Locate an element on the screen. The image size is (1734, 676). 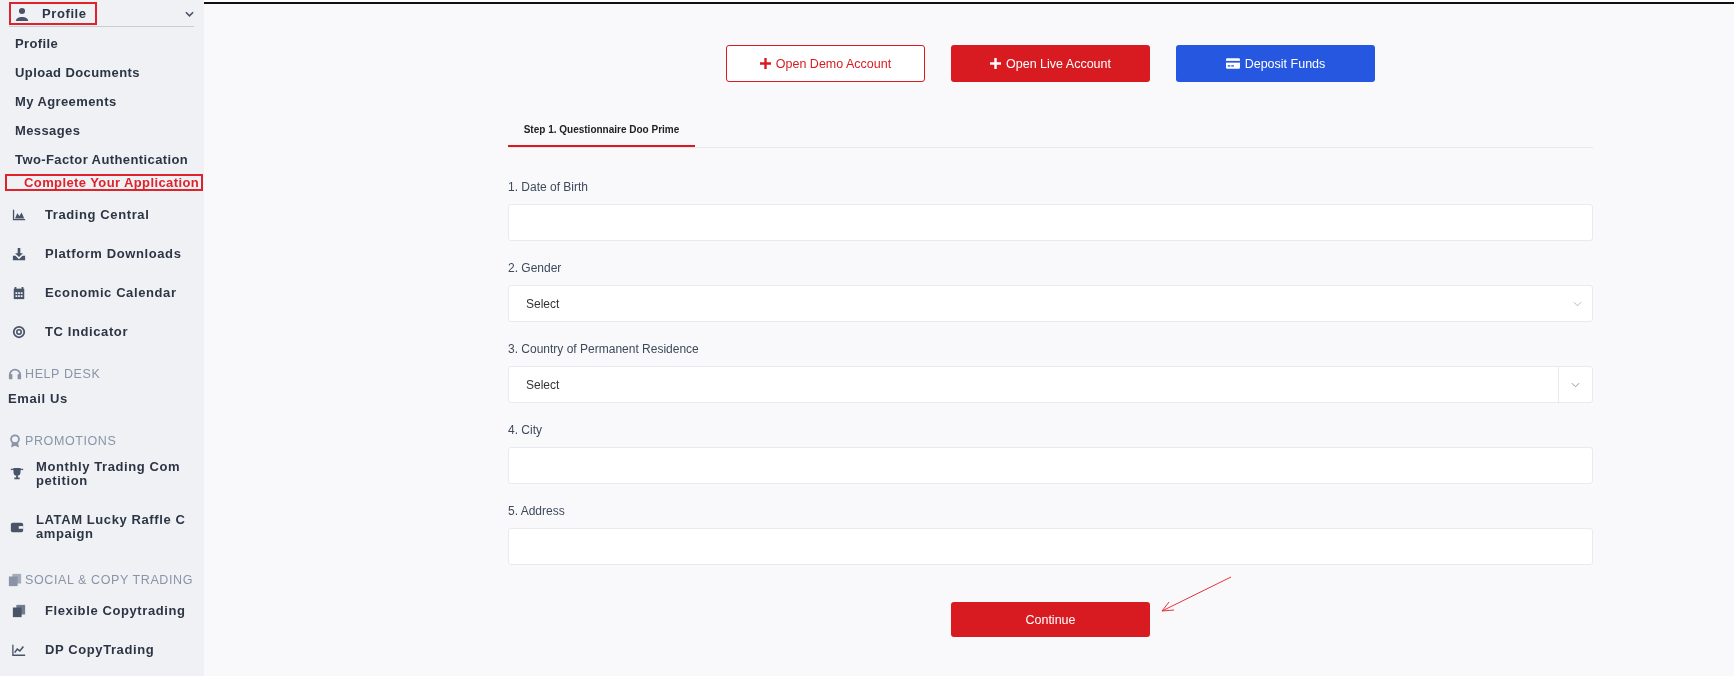
download-icon is located at coordinates (19, 253).